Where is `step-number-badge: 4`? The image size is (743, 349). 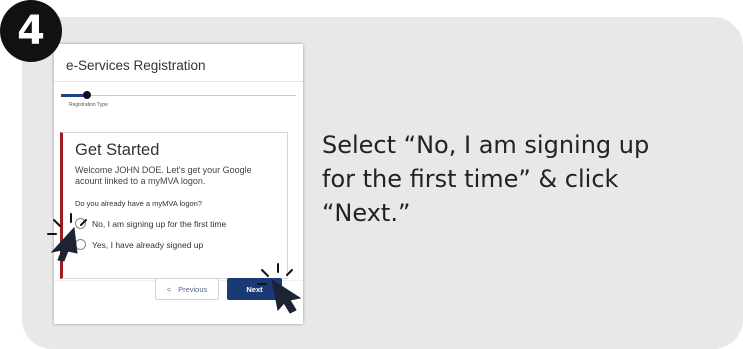 step-number-badge: 4 is located at coordinates (31, 31).